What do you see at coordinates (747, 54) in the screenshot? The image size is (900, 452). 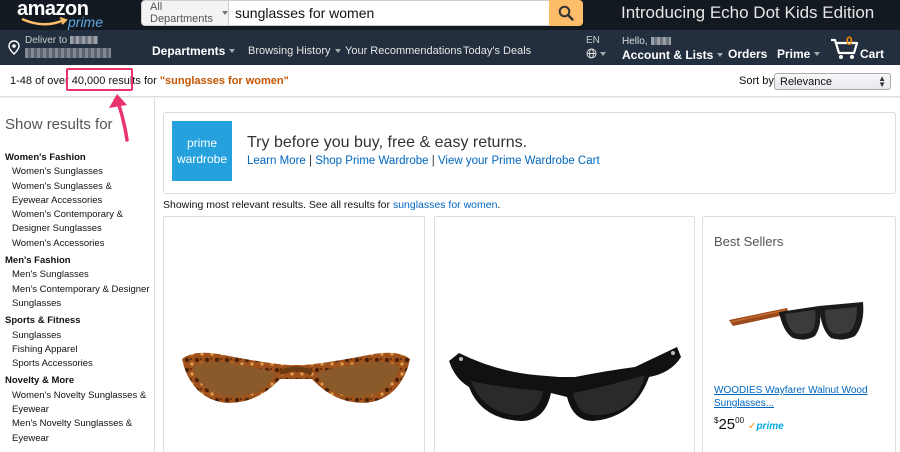 I see `orders-link: Orders` at bounding box center [747, 54].